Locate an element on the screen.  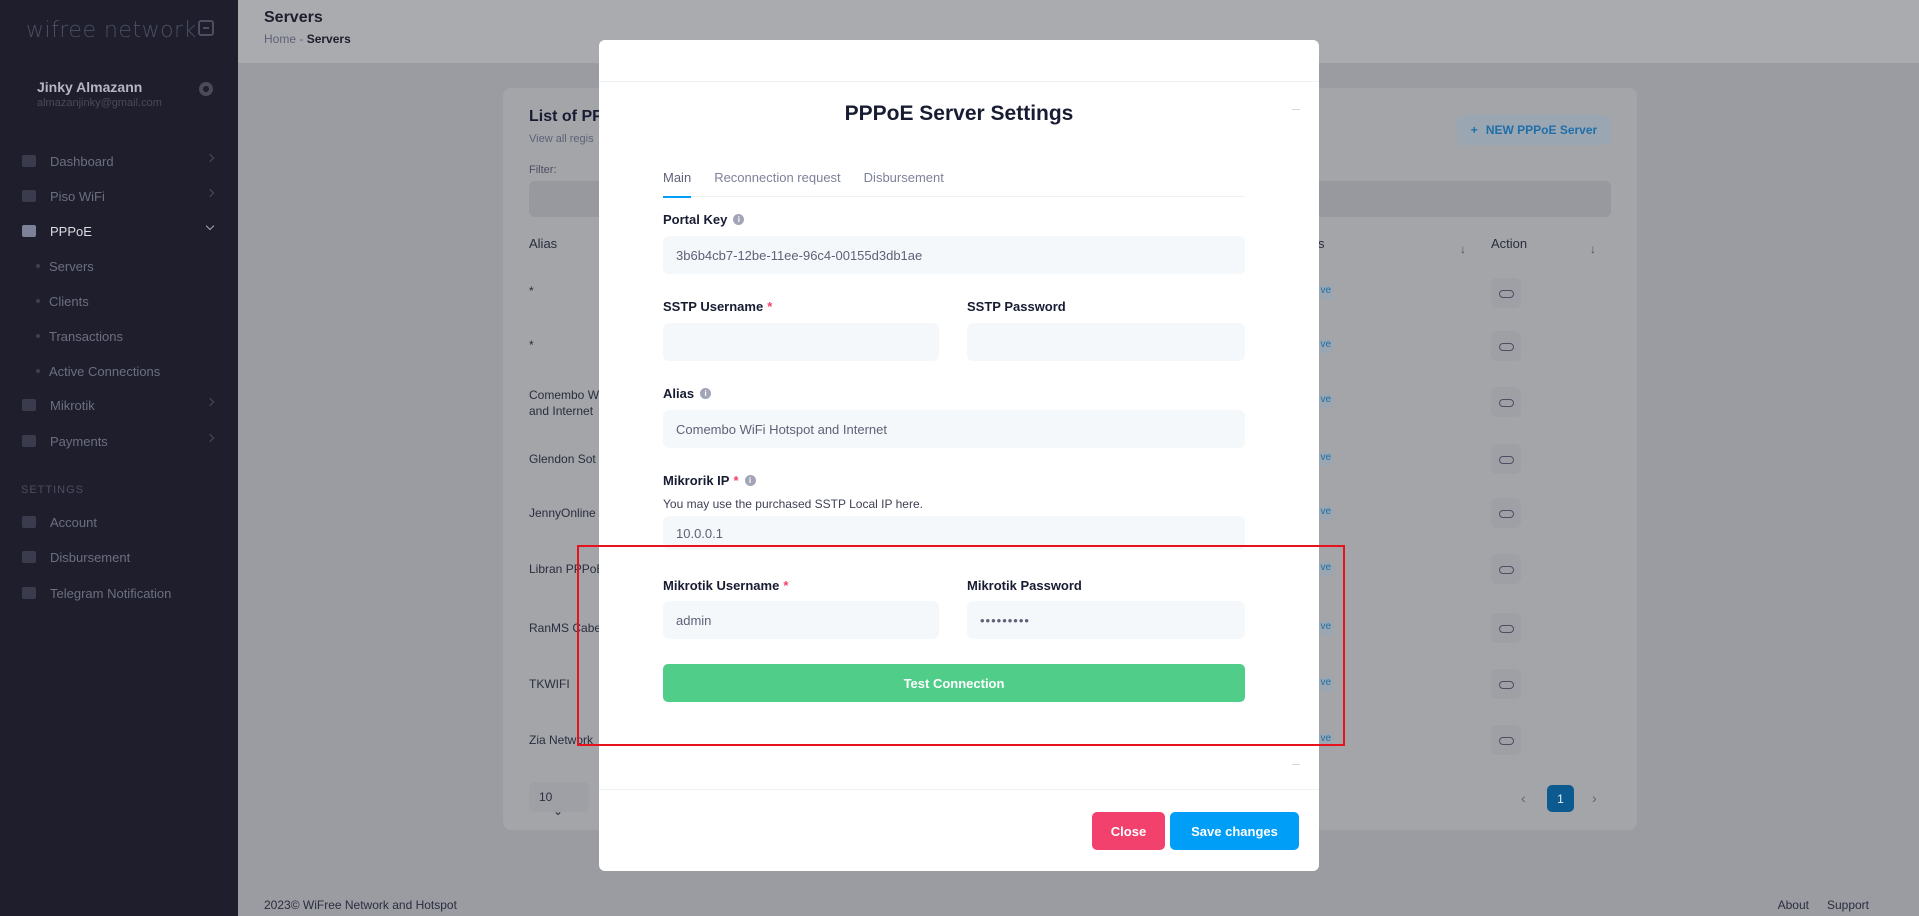
tab-reconnection-request: Reconnection request is located at coordinates (777, 183).